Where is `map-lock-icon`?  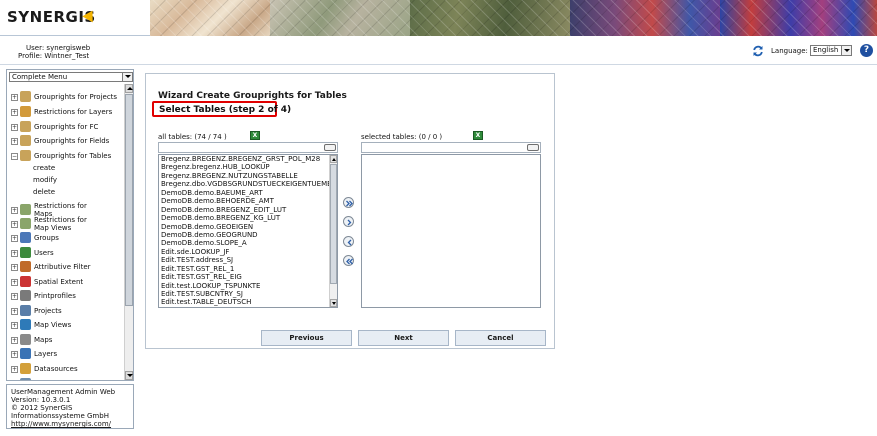
map-lock-icon is located at coordinates (25, 209).